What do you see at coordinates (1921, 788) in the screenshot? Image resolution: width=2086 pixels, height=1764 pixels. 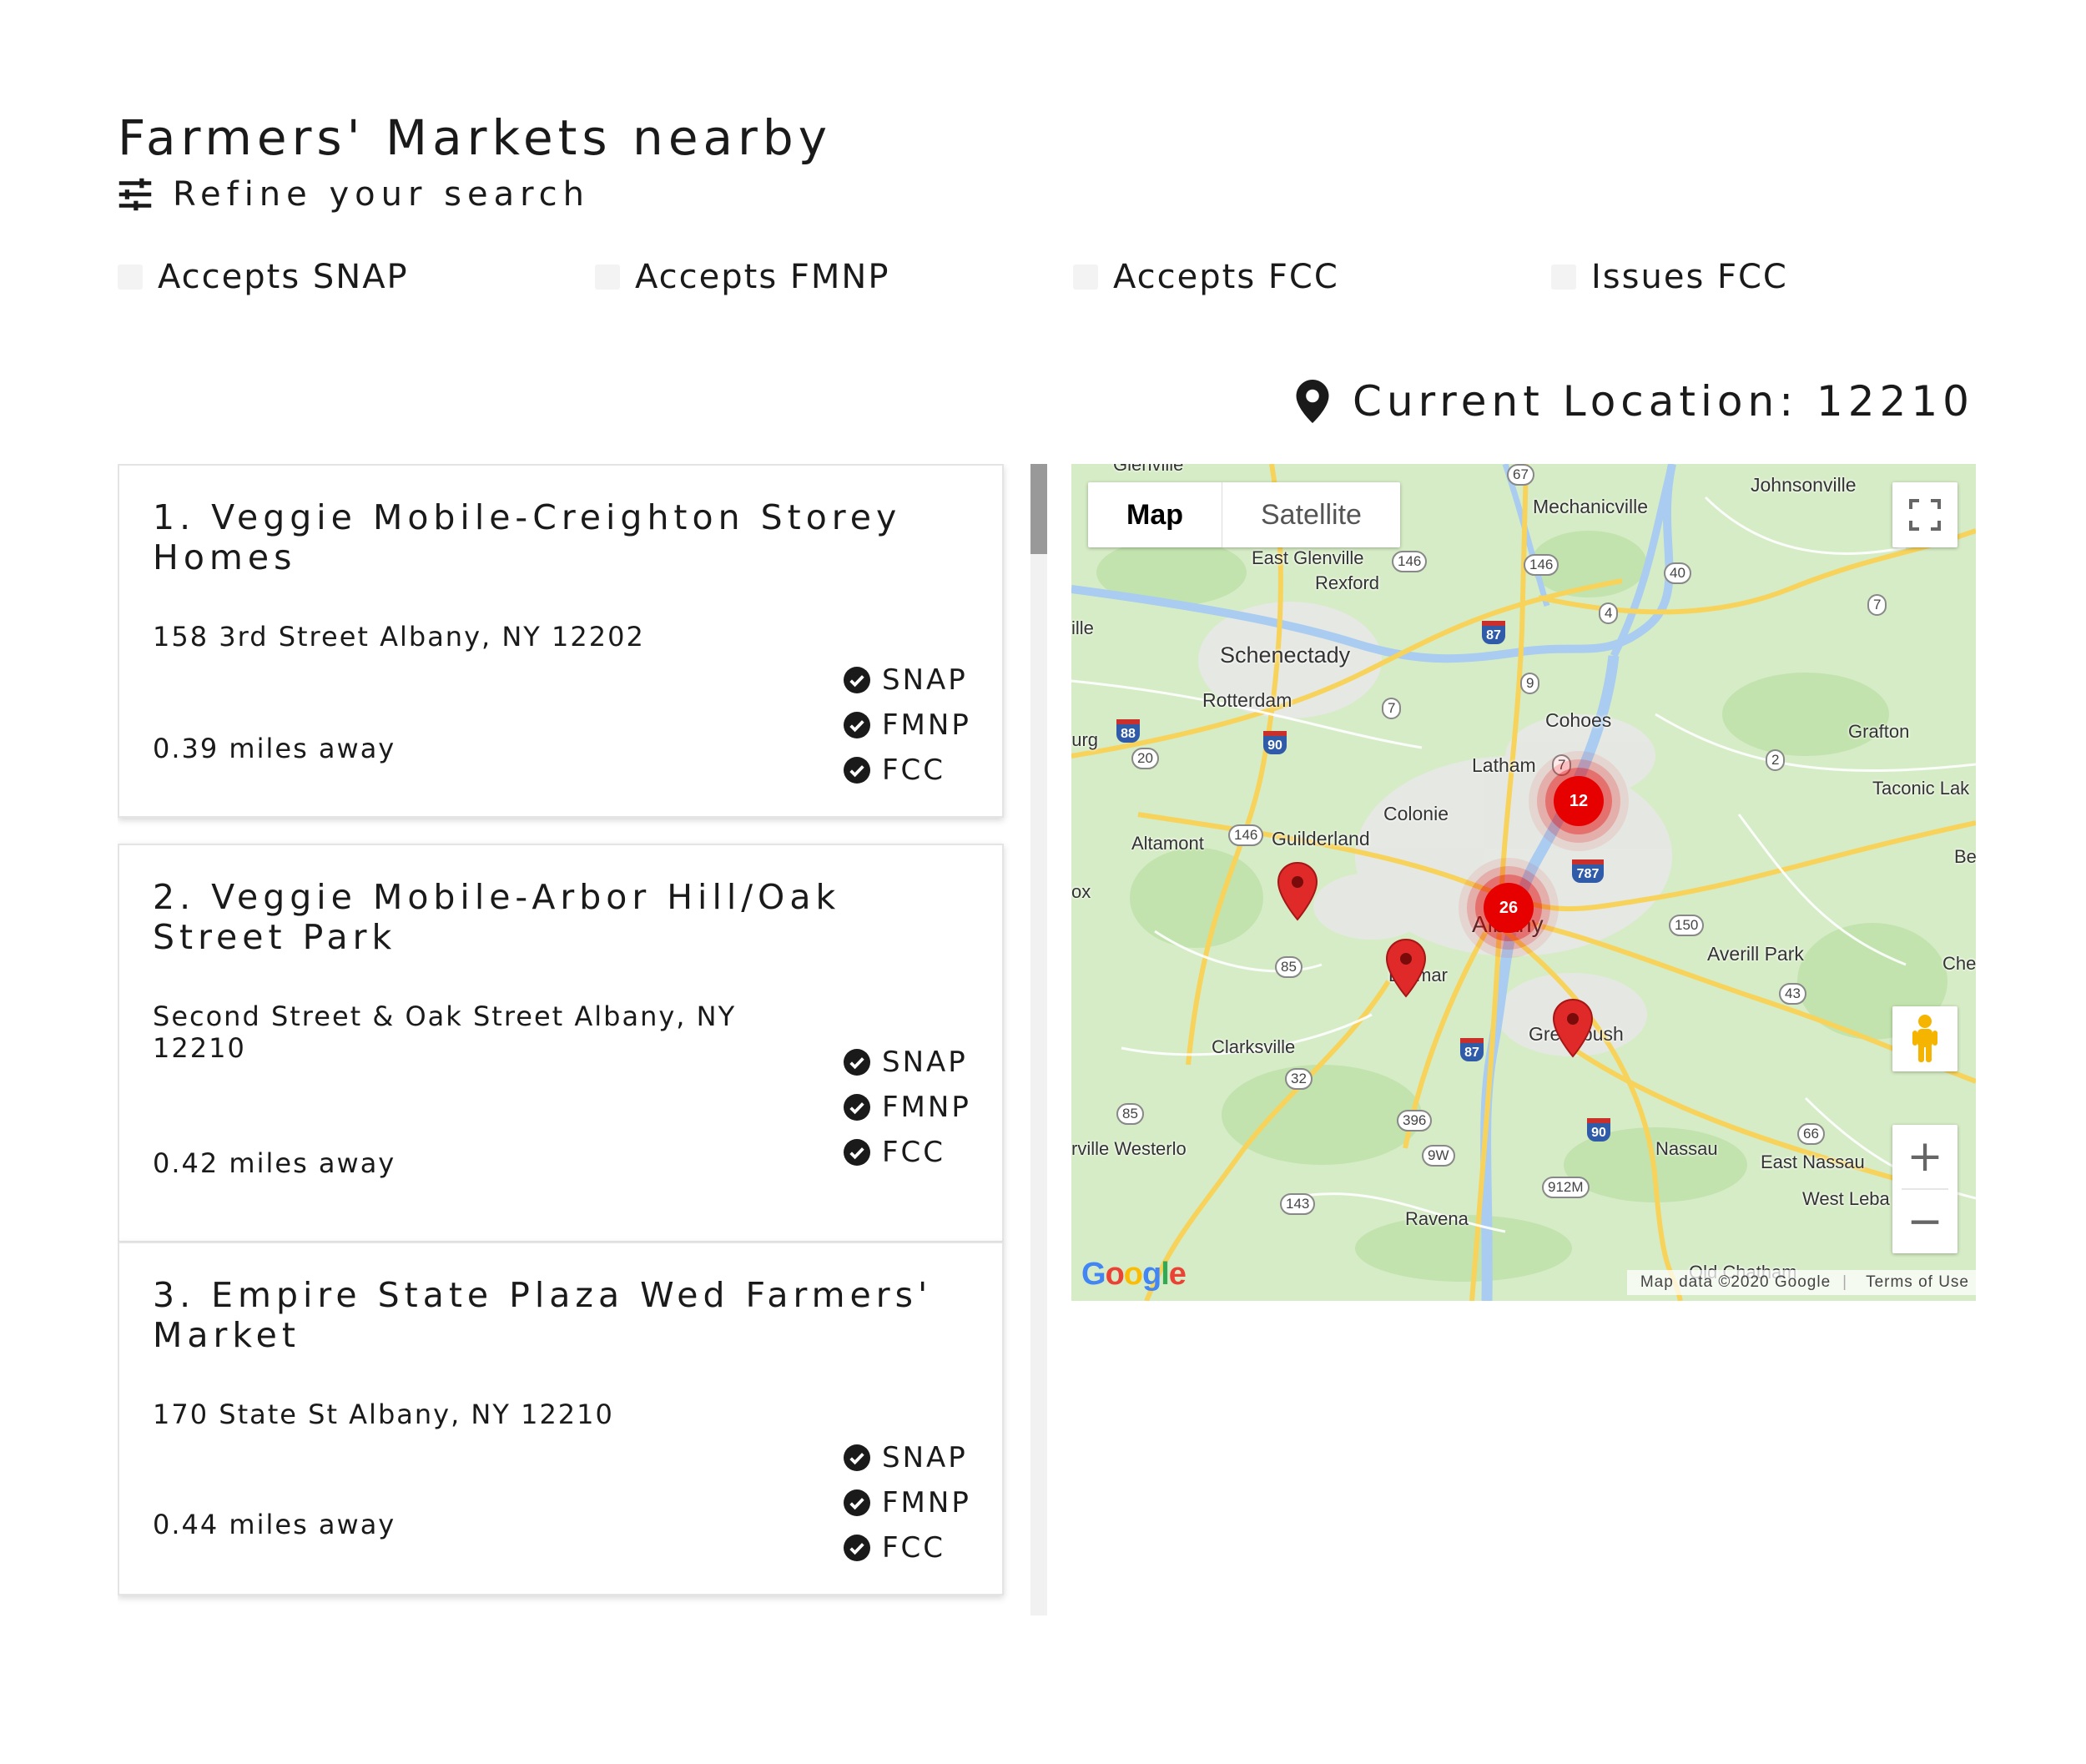 I see `map-label: Taconic Lak` at bounding box center [1921, 788].